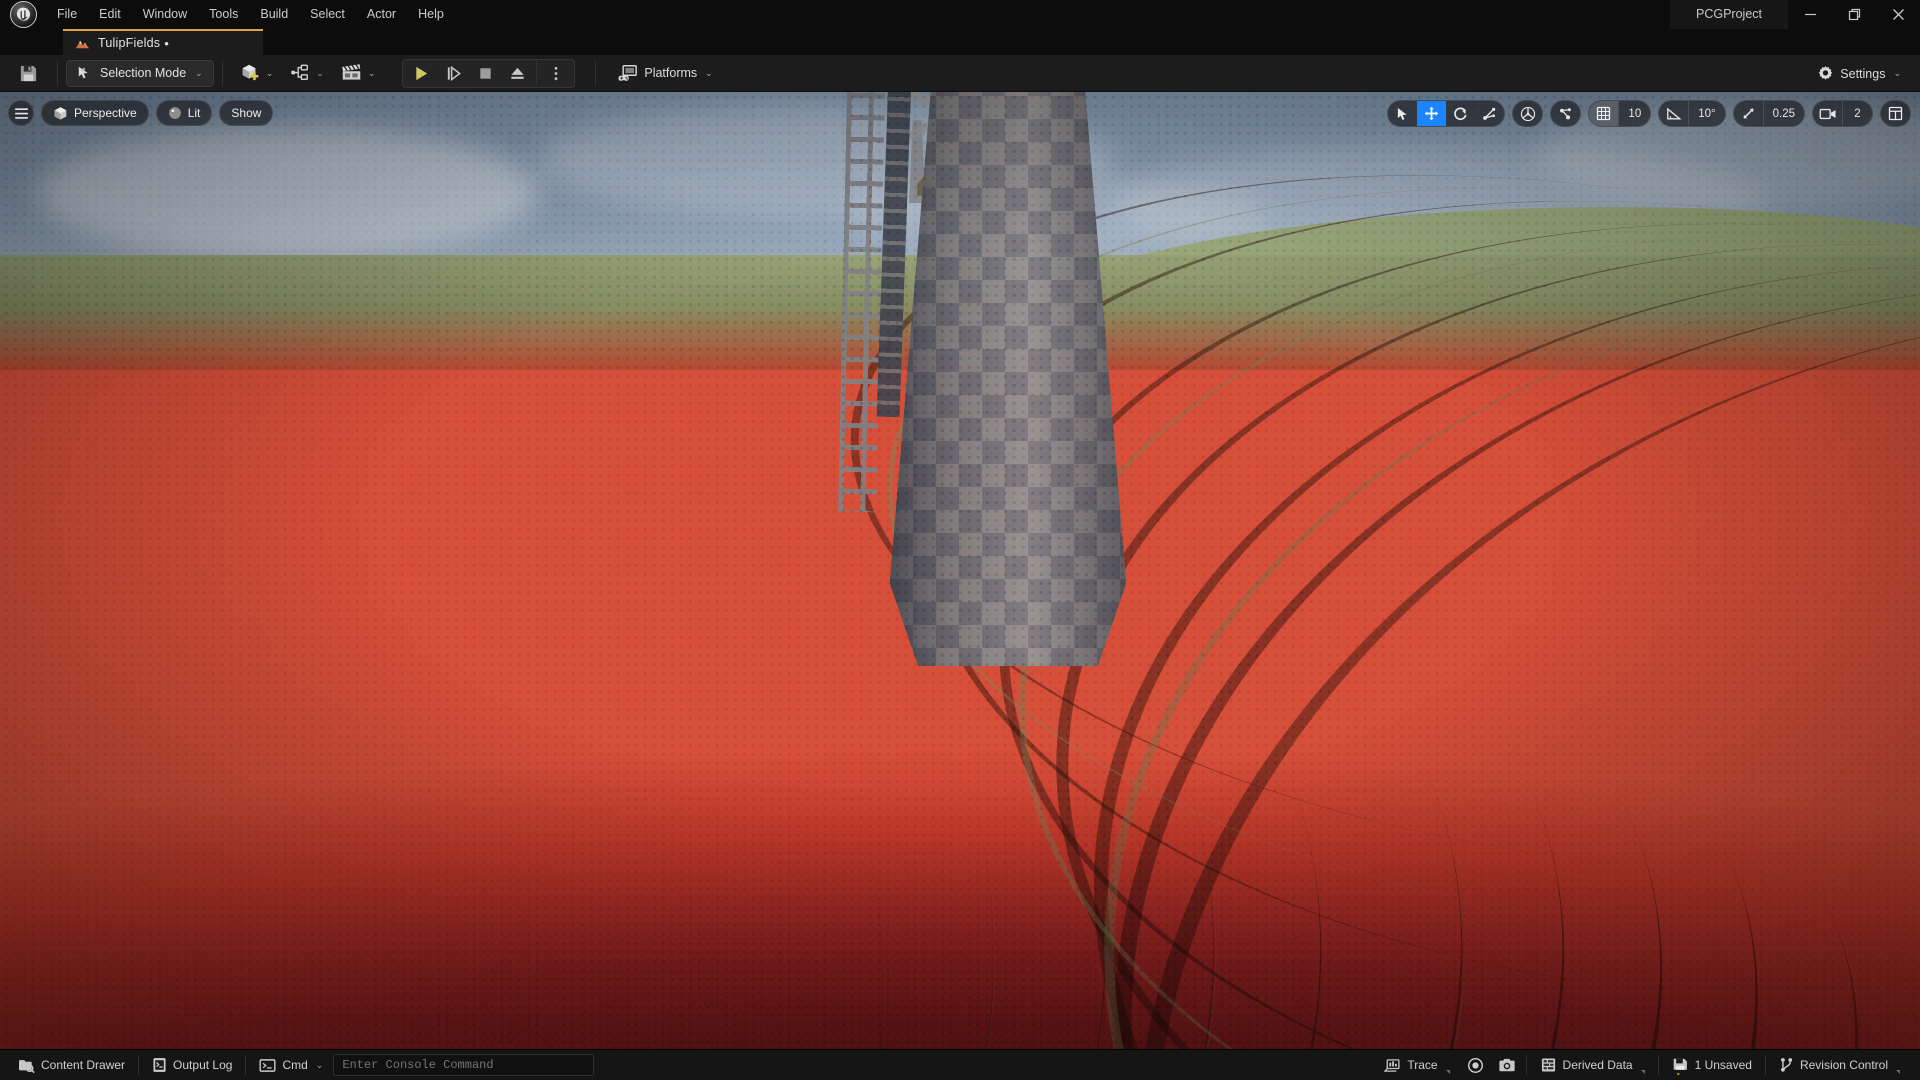 The height and width of the screenshot is (1080, 1920). Describe the element at coordinates (1895, 113) in the screenshot. I see `viewport-layouts-button` at that location.